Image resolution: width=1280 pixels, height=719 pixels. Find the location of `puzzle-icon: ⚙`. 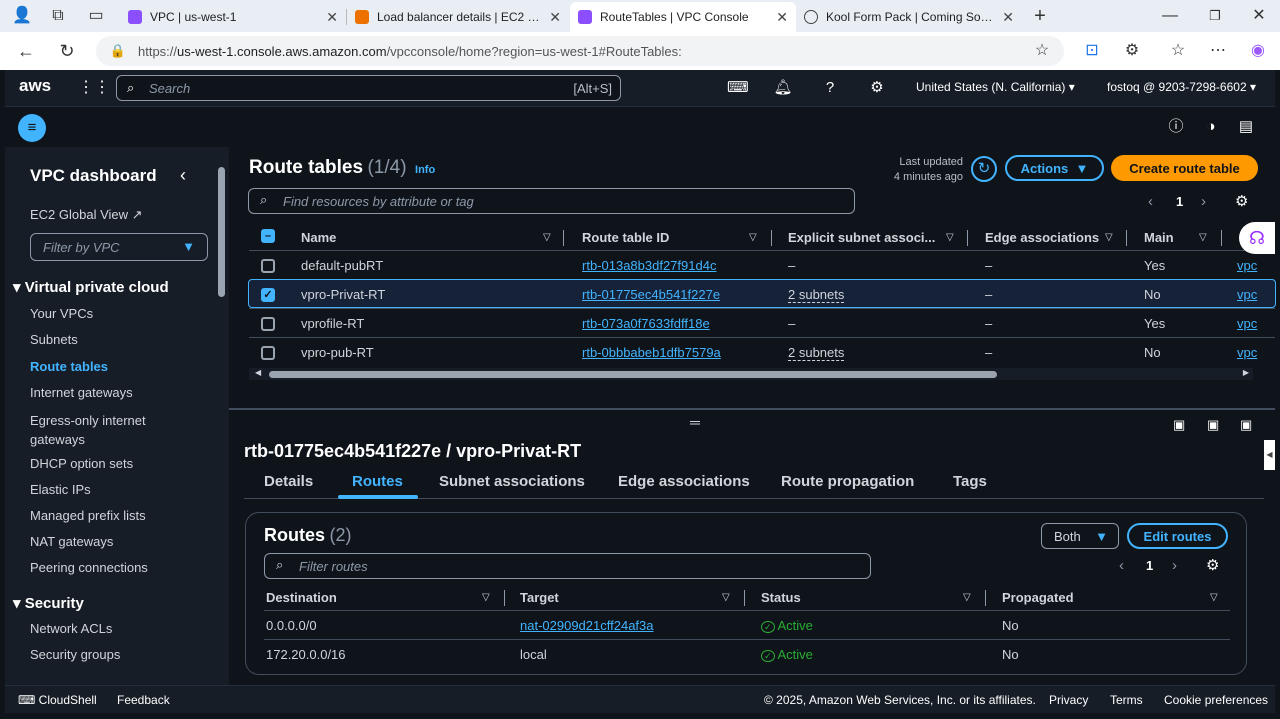

puzzle-icon: ⚙ is located at coordinates (1132, 51).